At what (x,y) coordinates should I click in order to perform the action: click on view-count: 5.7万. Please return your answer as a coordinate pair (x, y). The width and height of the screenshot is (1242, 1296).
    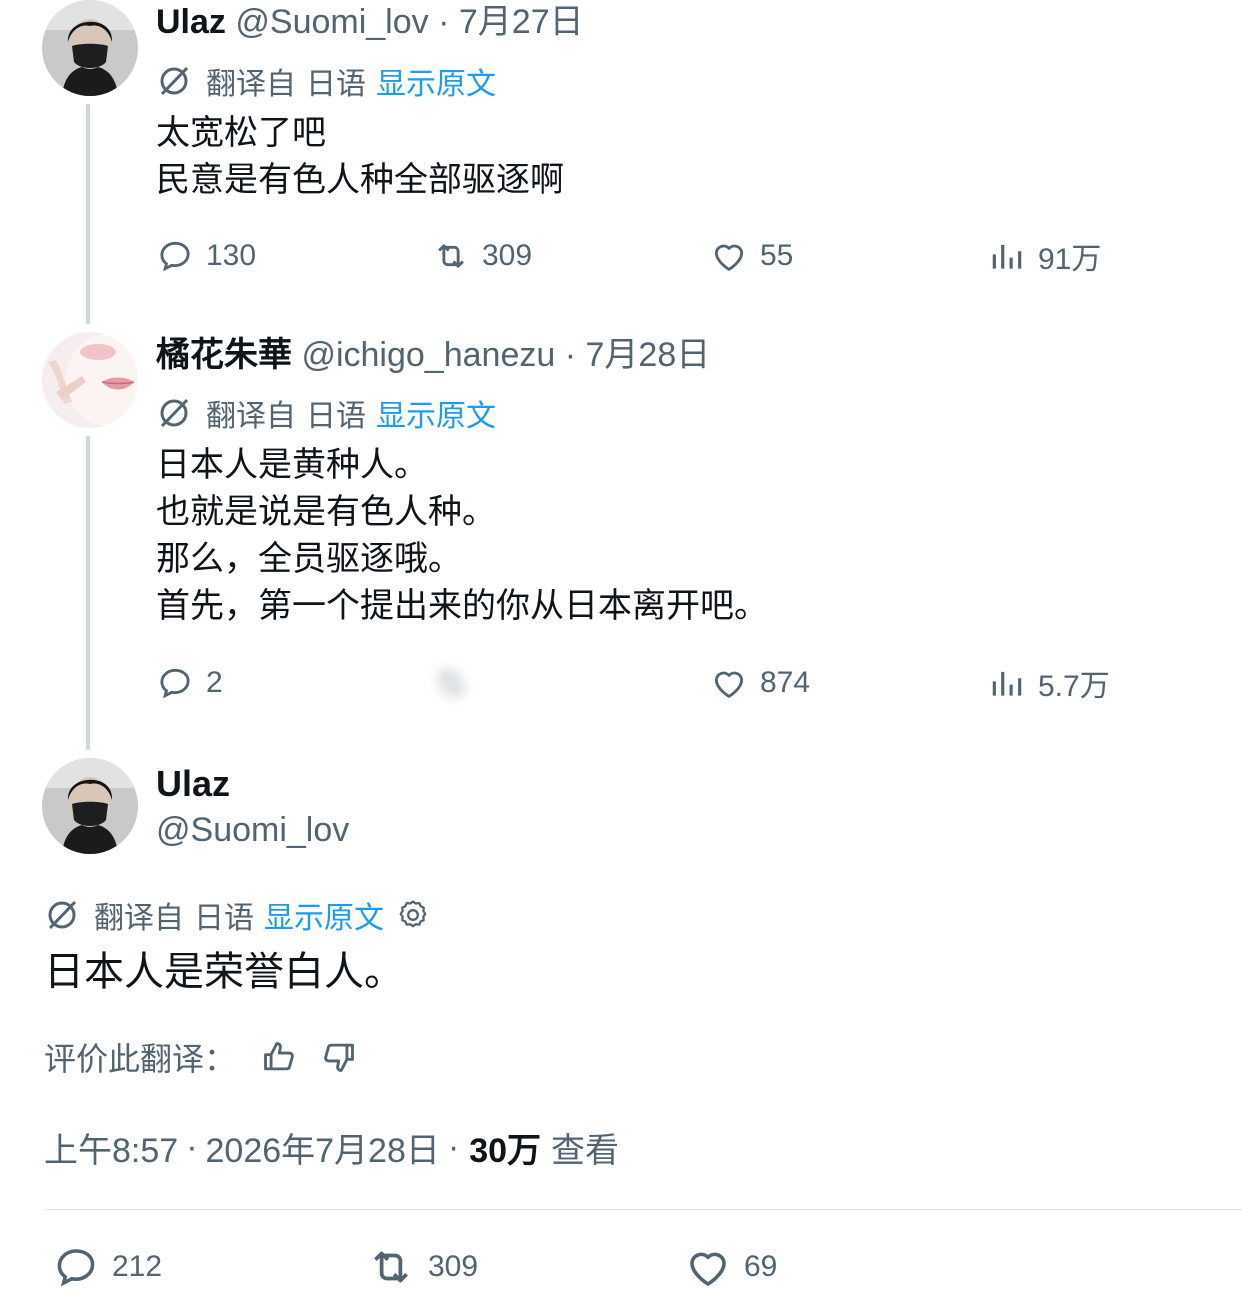
    Looking at the image, I should click on (1074, 686).